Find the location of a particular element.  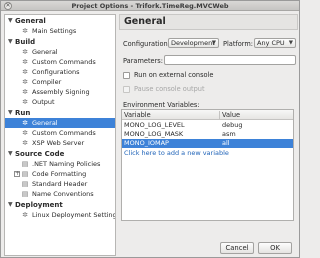

sidebar-item-main-settings: ✲ Main Settings is located at coordinates (60, 31).